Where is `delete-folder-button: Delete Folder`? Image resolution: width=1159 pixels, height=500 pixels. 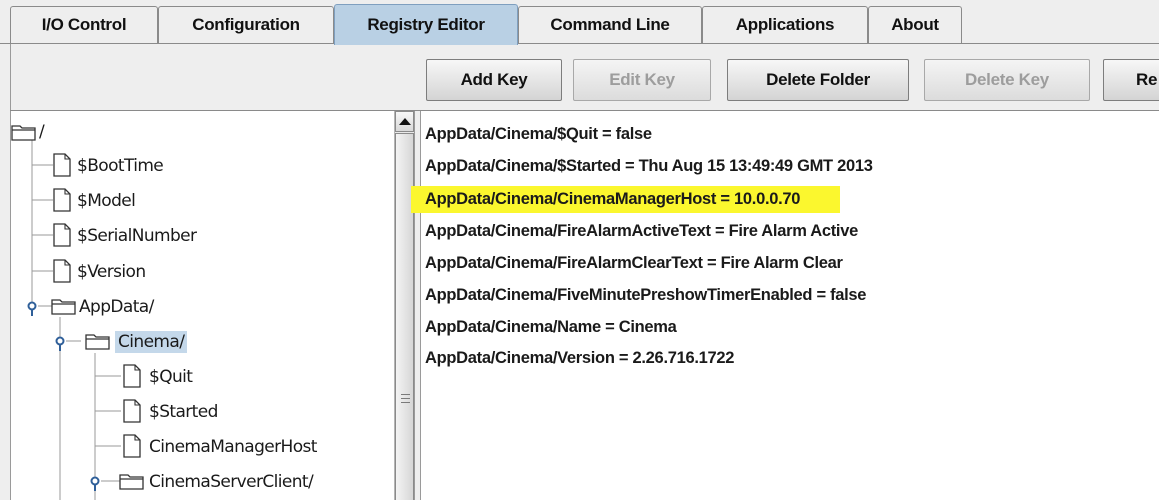
delete-folder-button: Delete Folder is located at coordinates (818, 80).